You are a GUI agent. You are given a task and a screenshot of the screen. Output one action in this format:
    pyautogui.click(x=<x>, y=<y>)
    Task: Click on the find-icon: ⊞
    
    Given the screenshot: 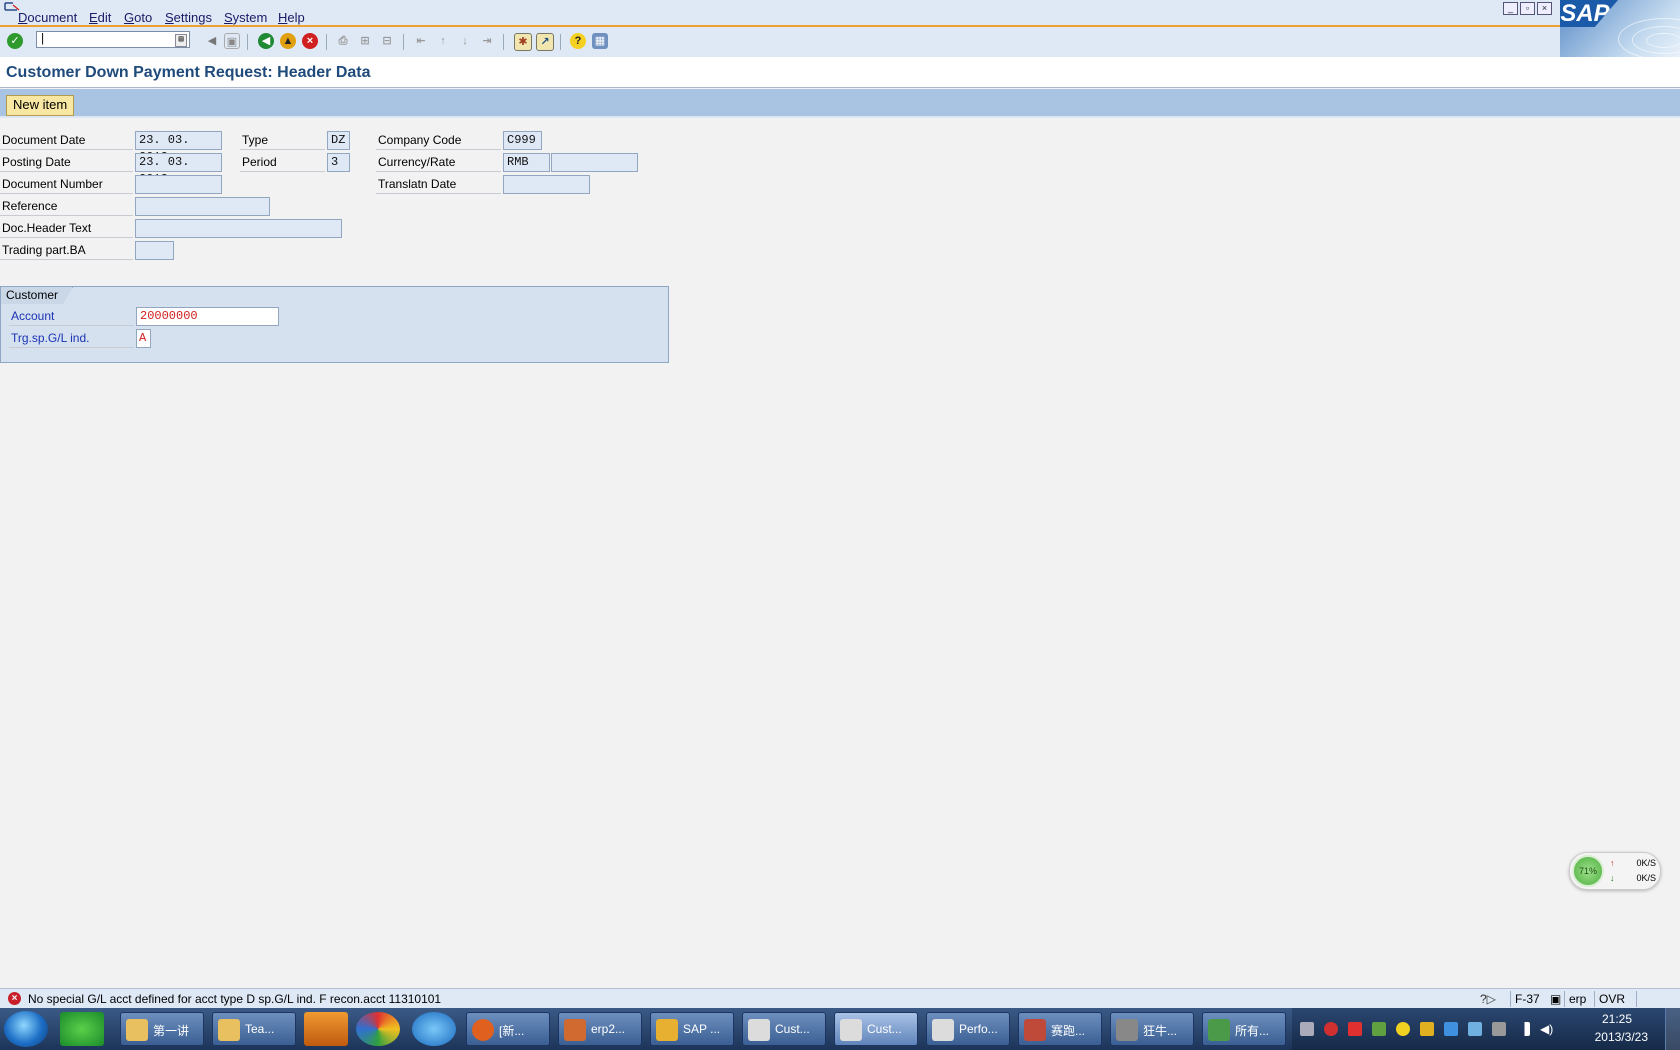 What is the action you would take?
    pyautogui.click(x=365, y=41)
    